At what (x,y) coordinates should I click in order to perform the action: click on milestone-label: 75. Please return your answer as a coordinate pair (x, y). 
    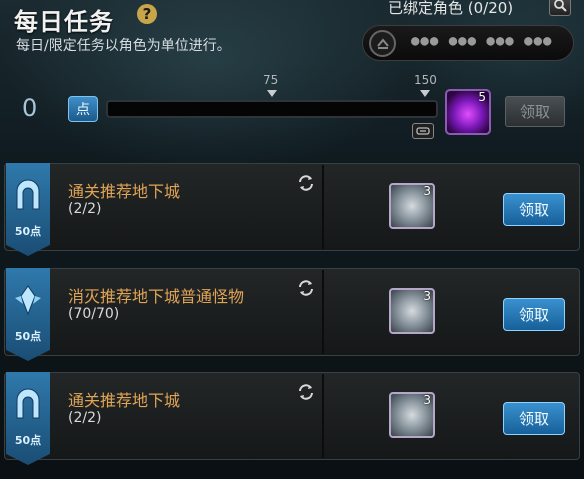
    Looking at the image, I should click on (271, 80).